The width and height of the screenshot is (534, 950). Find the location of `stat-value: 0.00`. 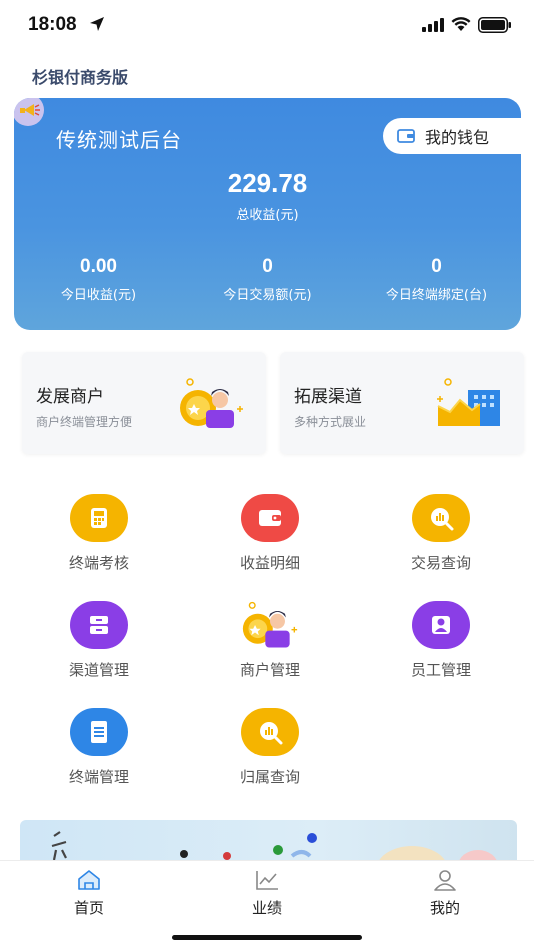

stat-value: 0.00 is located at coordinates (98, 266).